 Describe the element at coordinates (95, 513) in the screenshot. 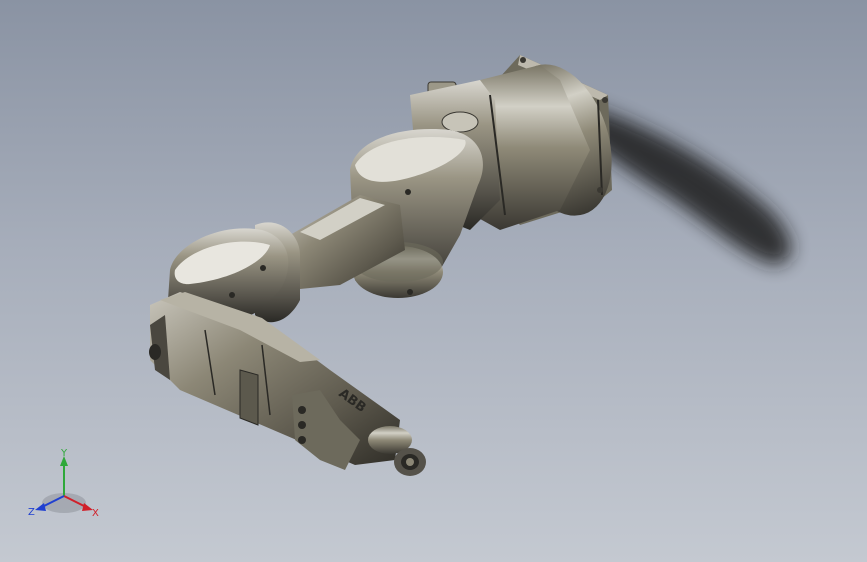

I see `triad-x-label: X` at that location.